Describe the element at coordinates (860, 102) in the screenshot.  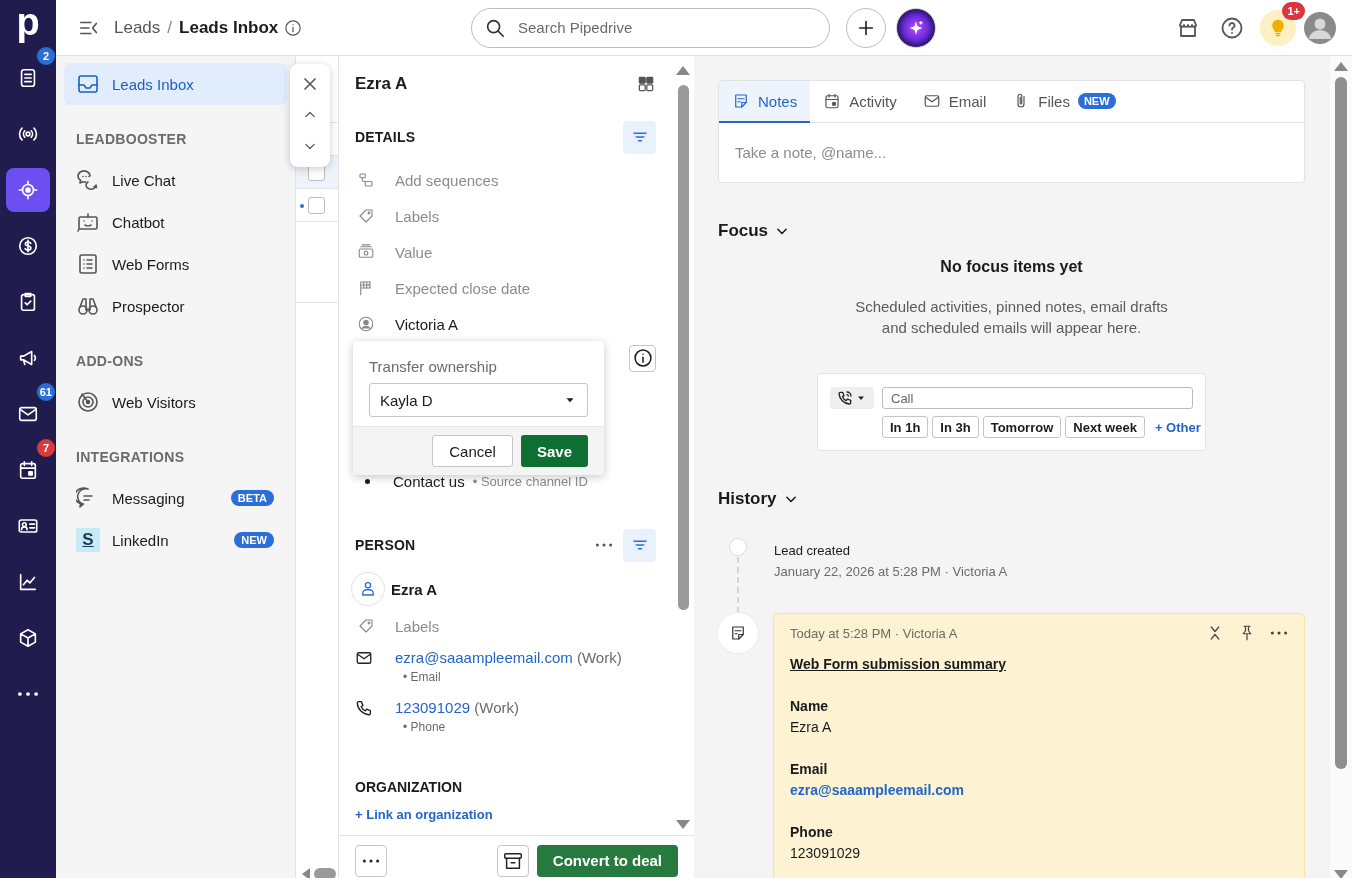
I see `tab: Activity` at that location.